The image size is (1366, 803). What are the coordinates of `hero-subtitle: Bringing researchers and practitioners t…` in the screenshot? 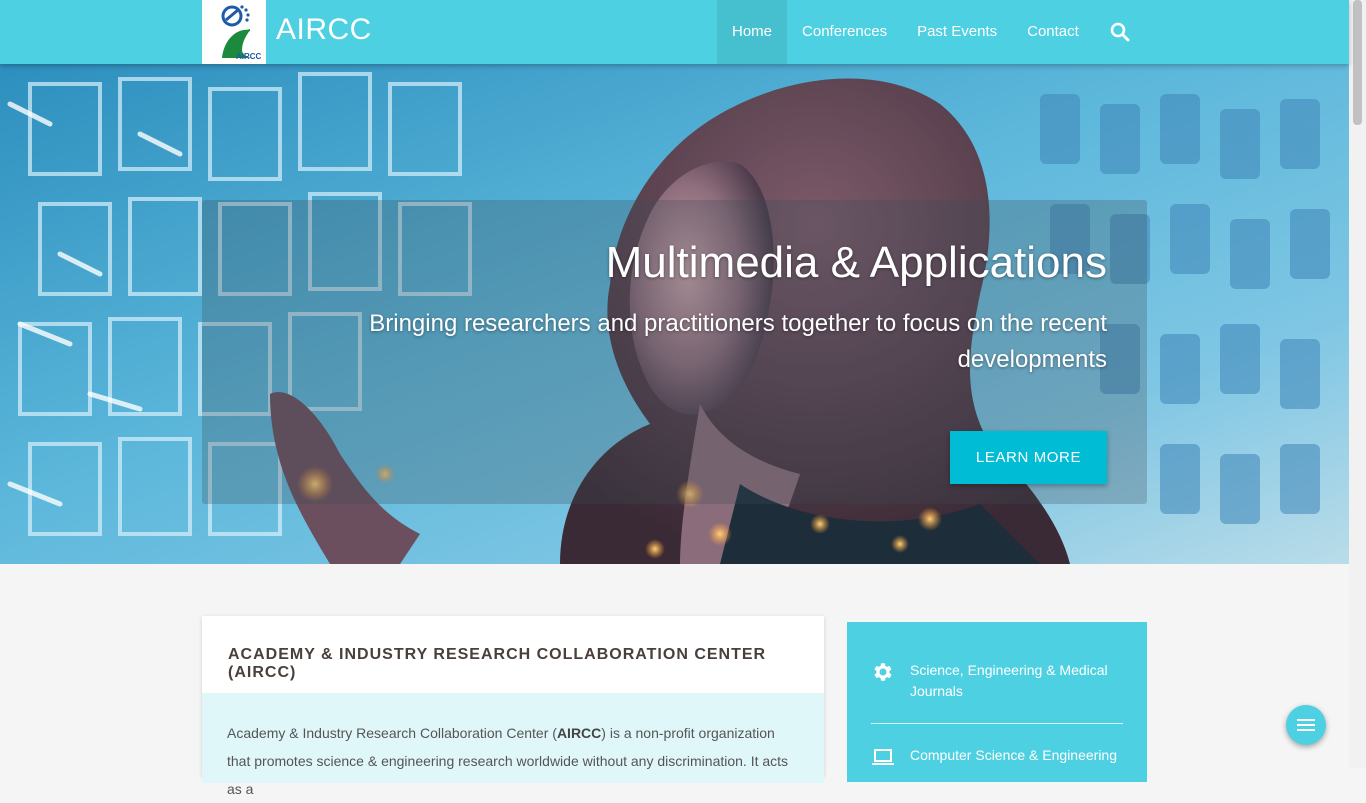 It's located at (738, 341).